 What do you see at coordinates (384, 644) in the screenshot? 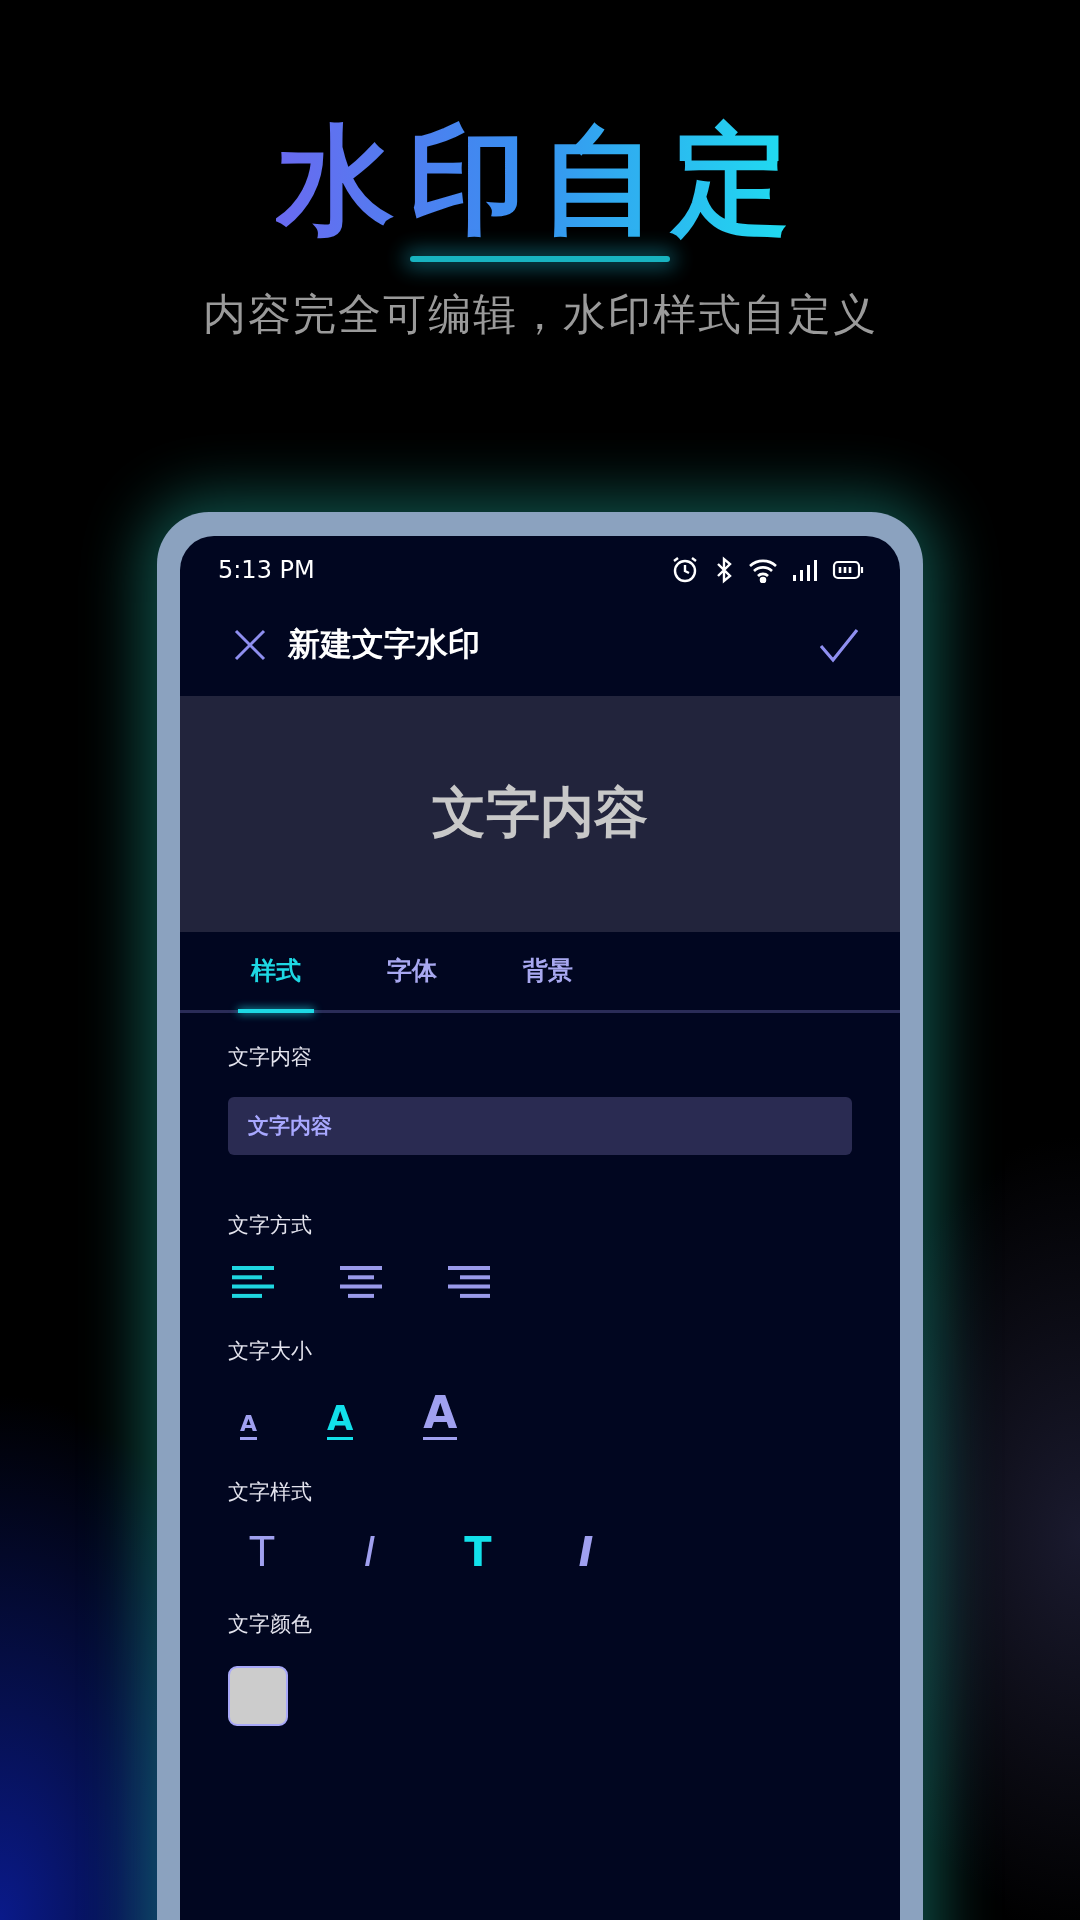
I see `screen-title: 新建文字水印` at bounding box center [384, 644].